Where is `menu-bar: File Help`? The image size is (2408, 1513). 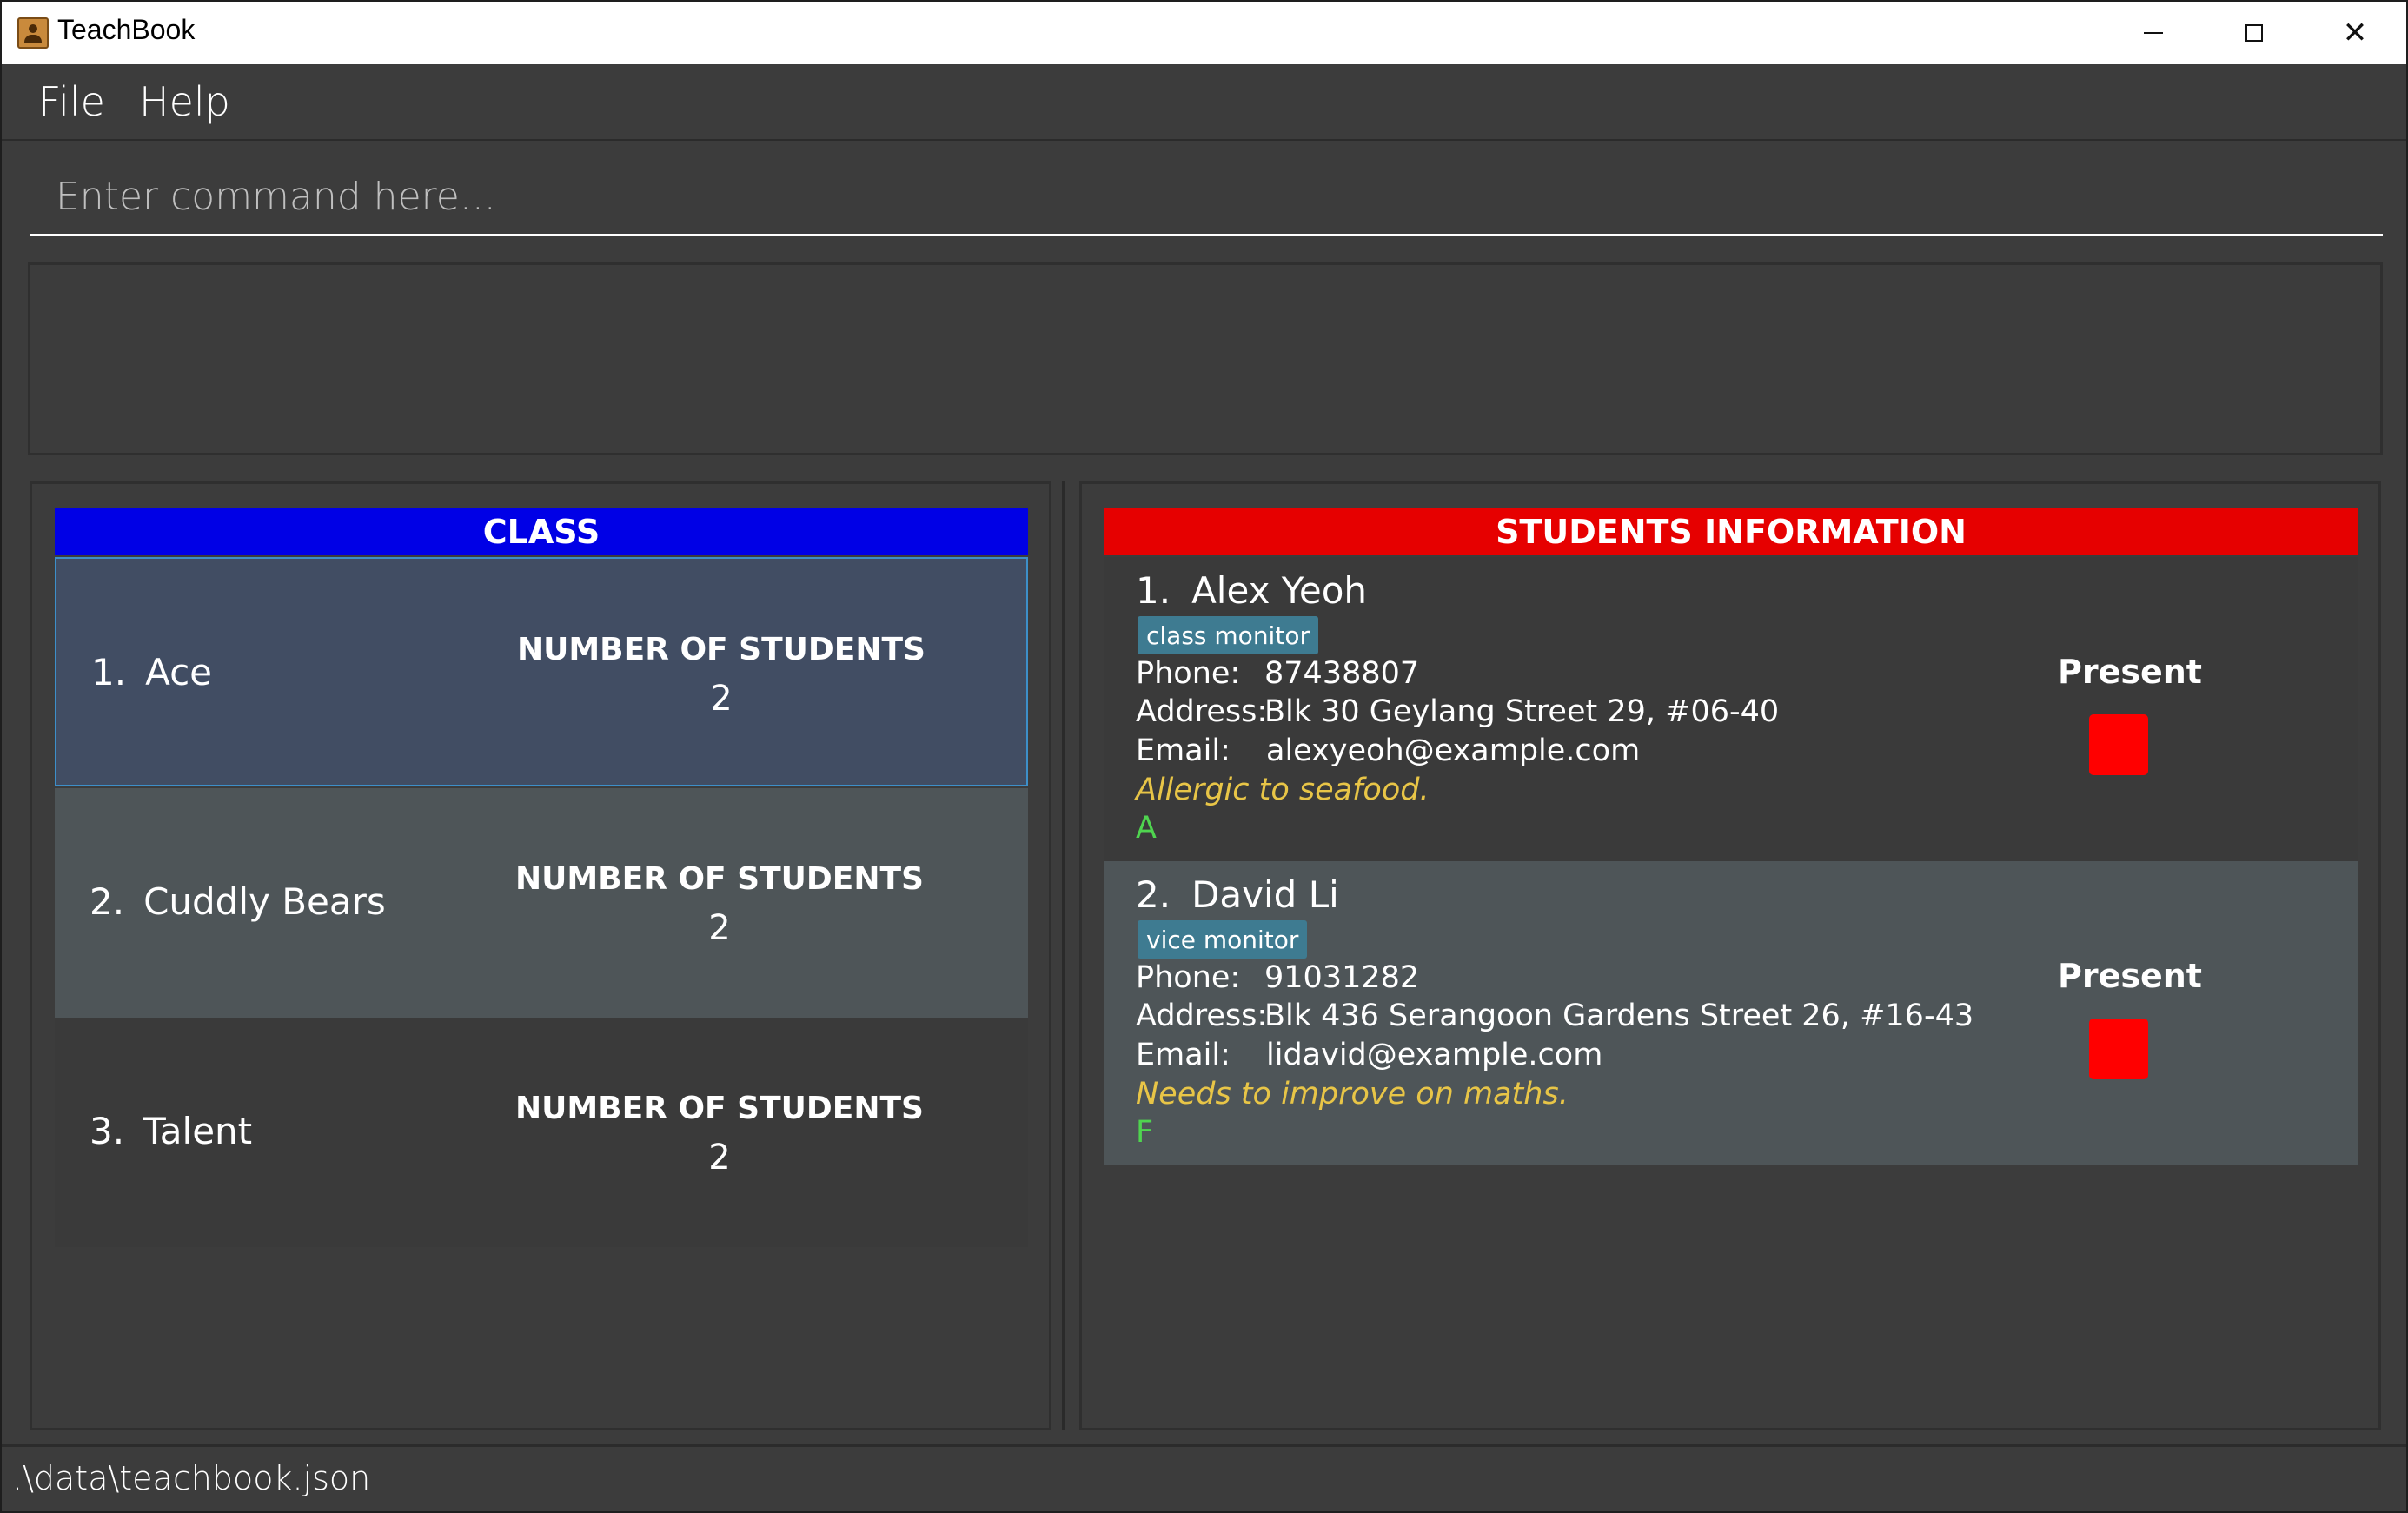
menu-bar: File Help is located at coordinates (1204, 103).